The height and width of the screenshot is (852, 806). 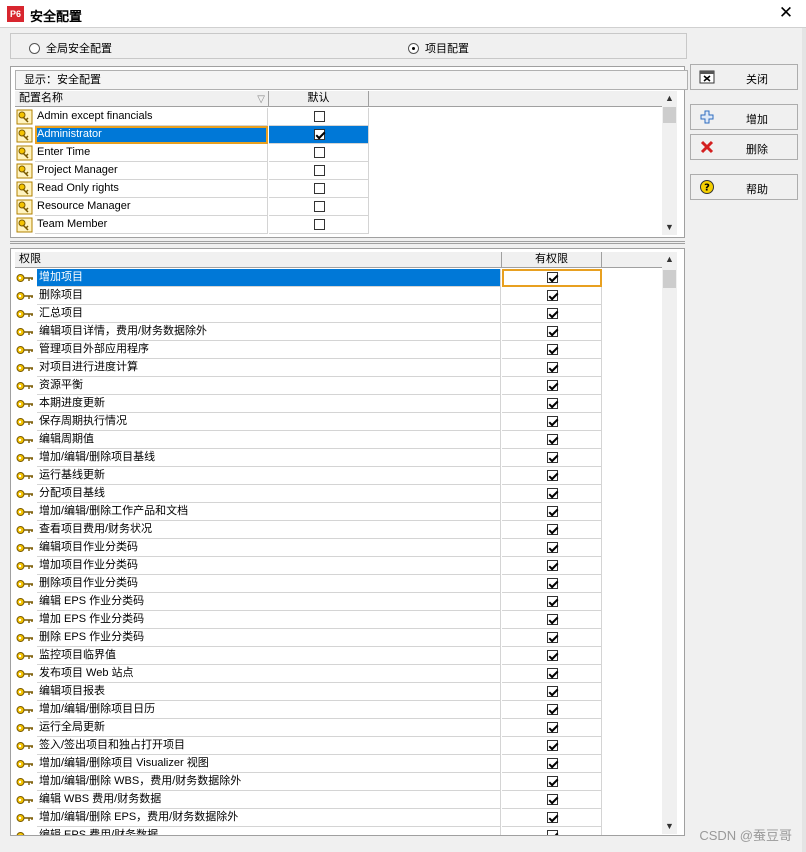 I want to click on privilege-name: 增加/编辑/删除工作产品和文档, so click(x=269, y=512).